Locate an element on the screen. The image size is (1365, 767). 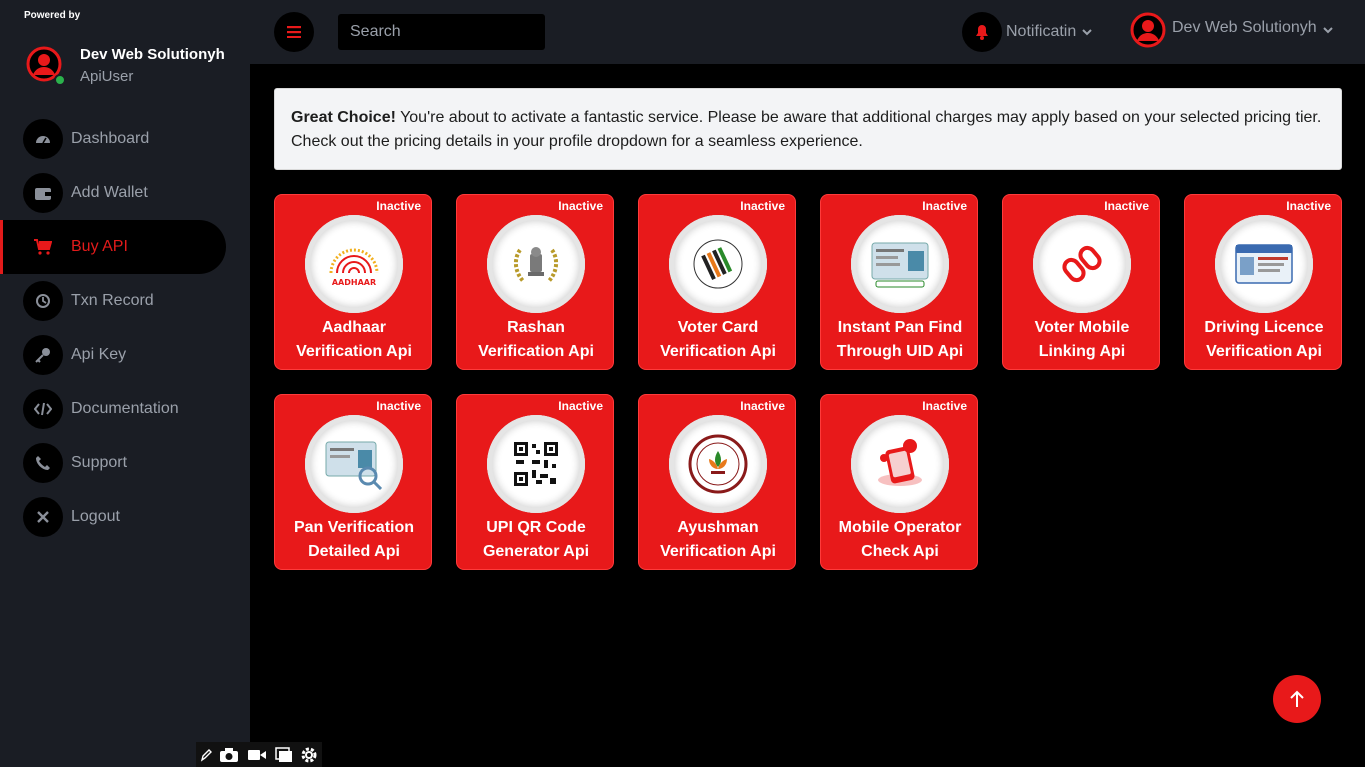
card-title: Instant Pan Find Through UID Api is located at coordinates (900, 340).